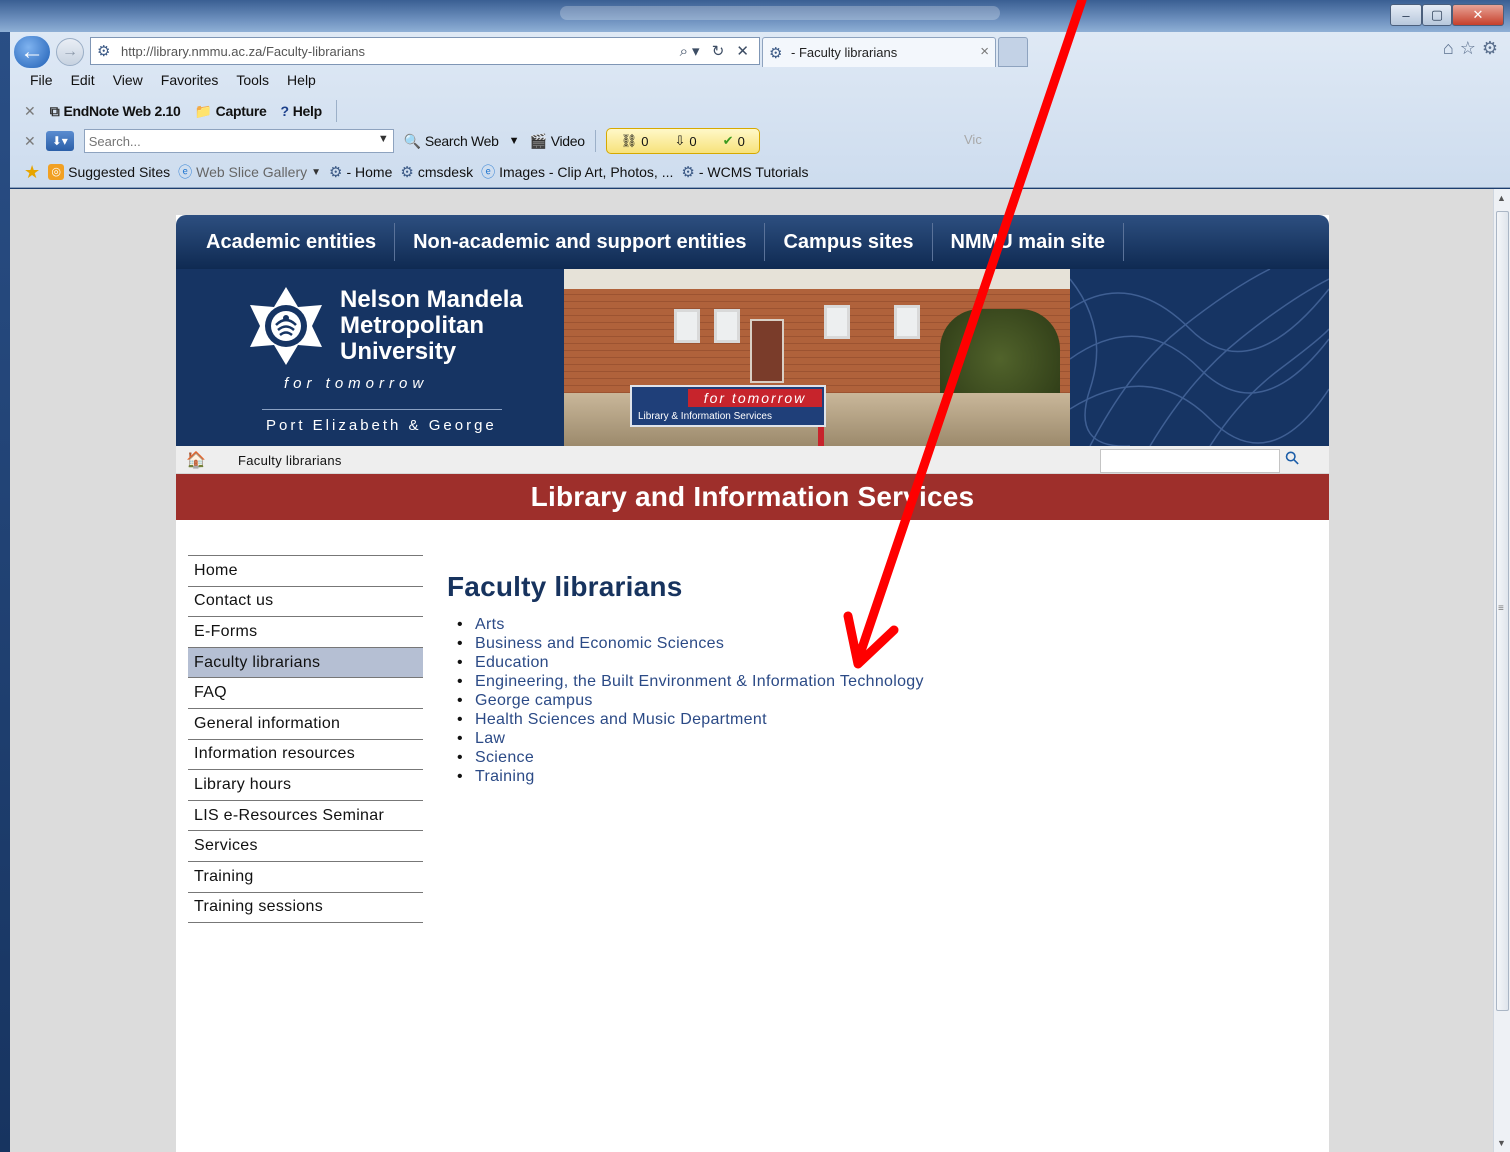 Image resolution: width=1510 pixels, height=1152 pixels. I want to click on tab-close-icon: ×, so click(984, 51).